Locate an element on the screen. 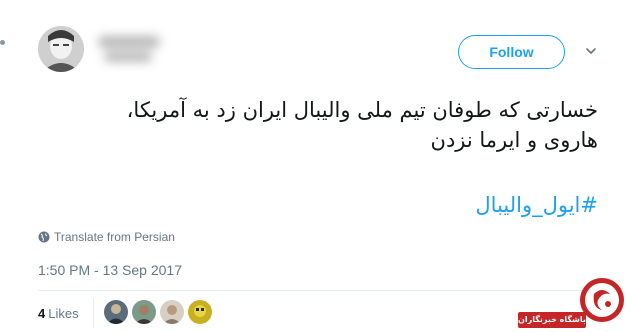  chevron-down-icon is located at coordinates (591, 51).